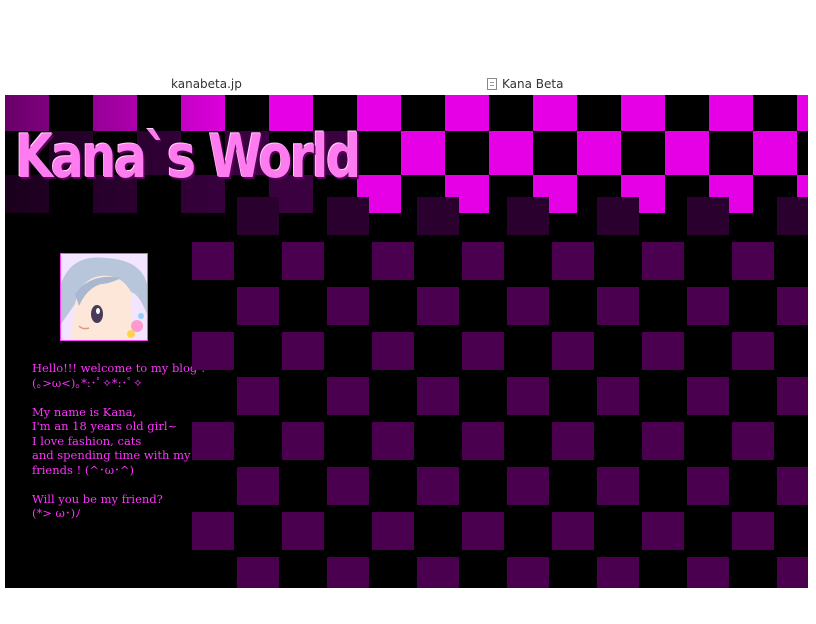 This screenshot has width=816, height=624. Describe the element at coordinates (533, 84) in the screenshot. I see `tab-title-label: Kana Beta` at that location.